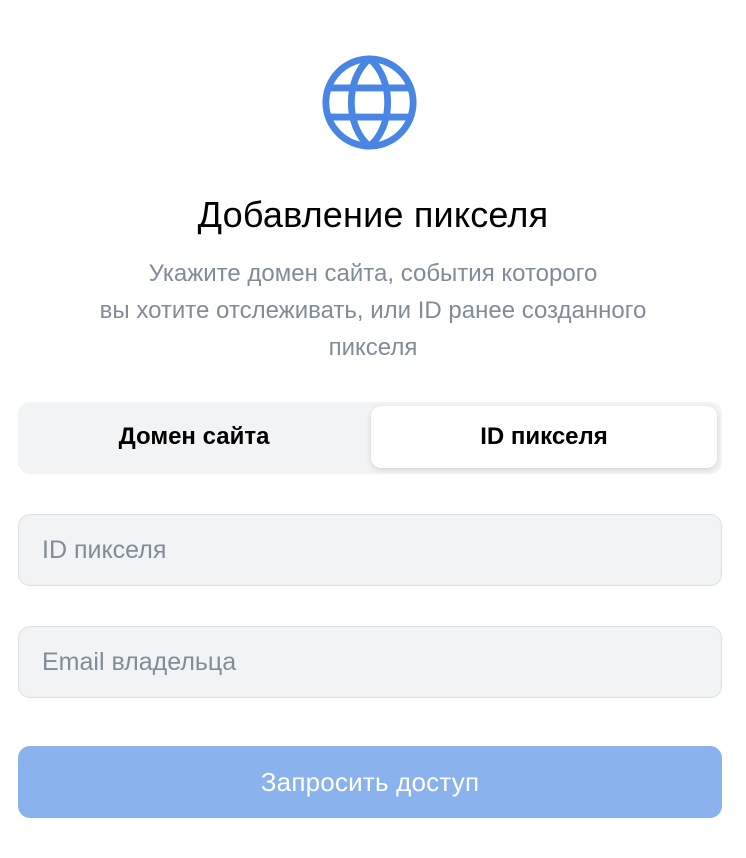 This screenshot has height=858, width=746. Describe the element at coordinates (370, 550) in the screenshot. I see `pixel-id-input` at that location.